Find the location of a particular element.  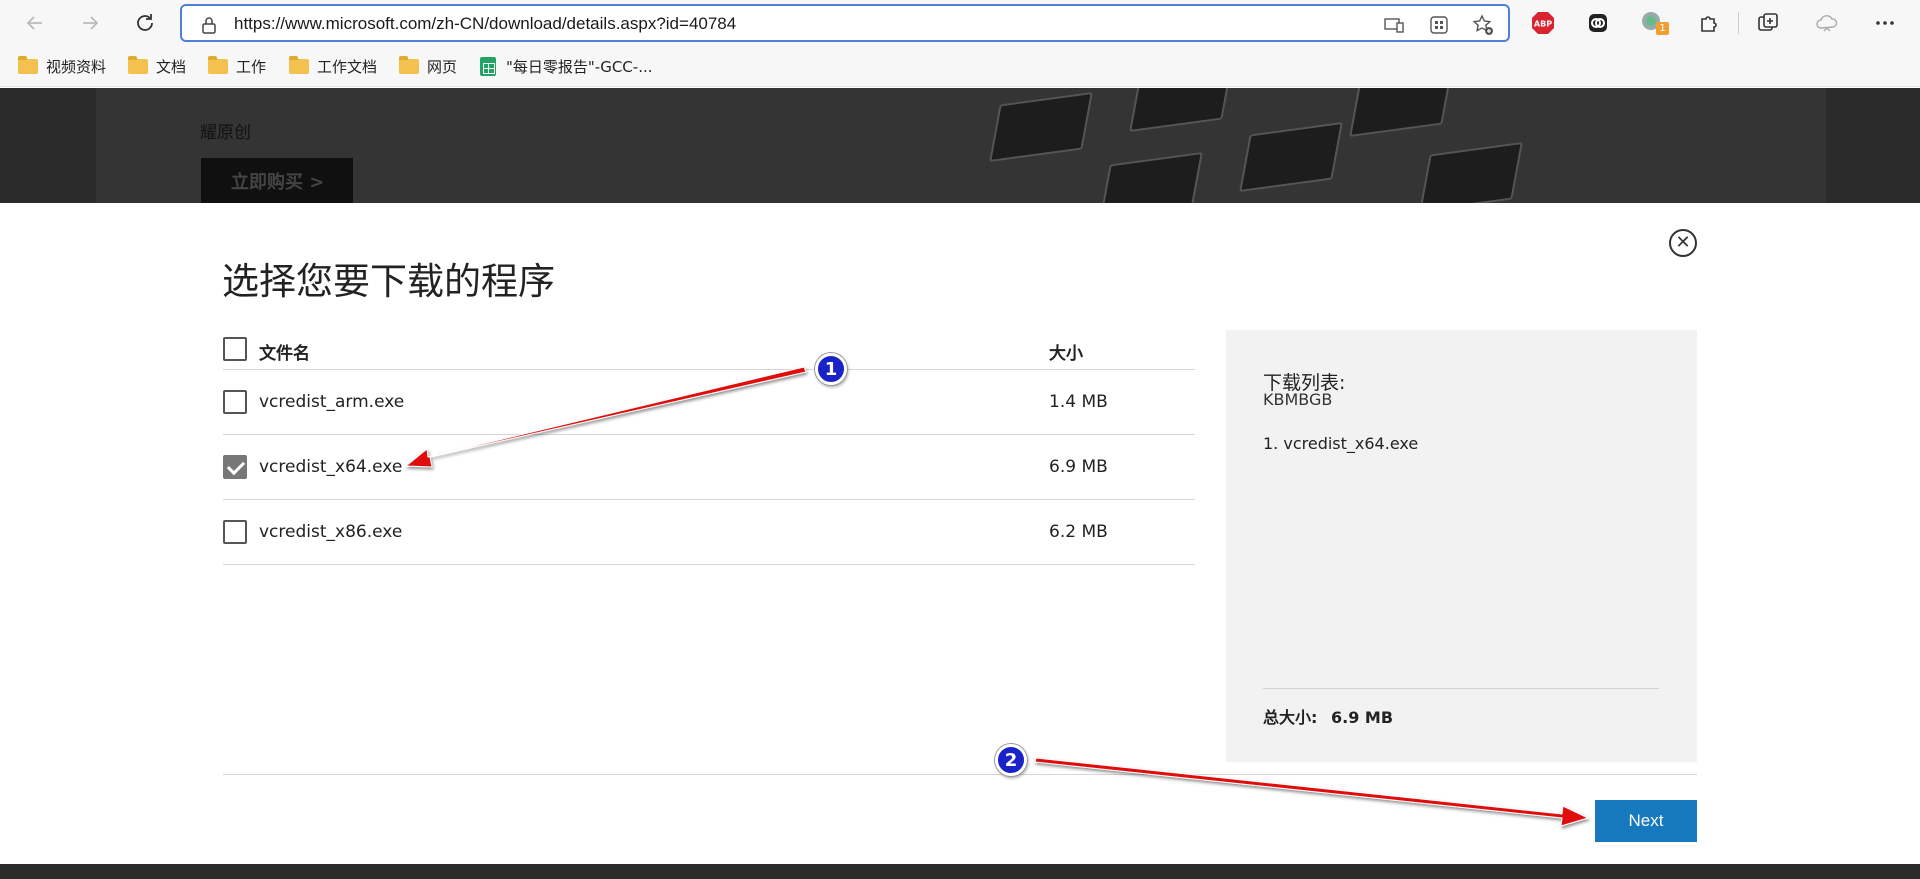

file-size: 1.4 MB is located at coordinates (1078, 402).